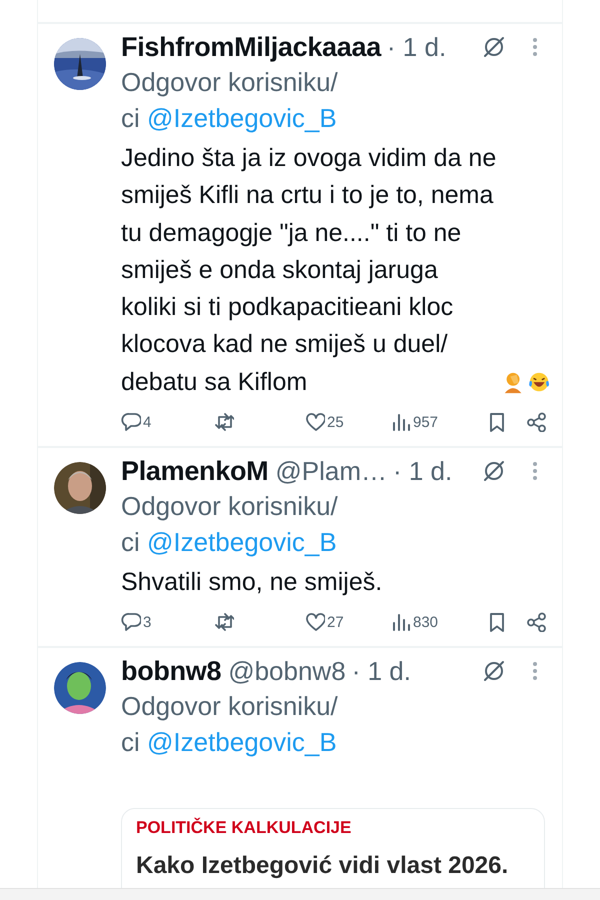 The width and height of the screenshot is (600, 900). Describe the element at coordinates (194, 471) in the screenshot. I see `user-name: PlamenkoM` at that location.